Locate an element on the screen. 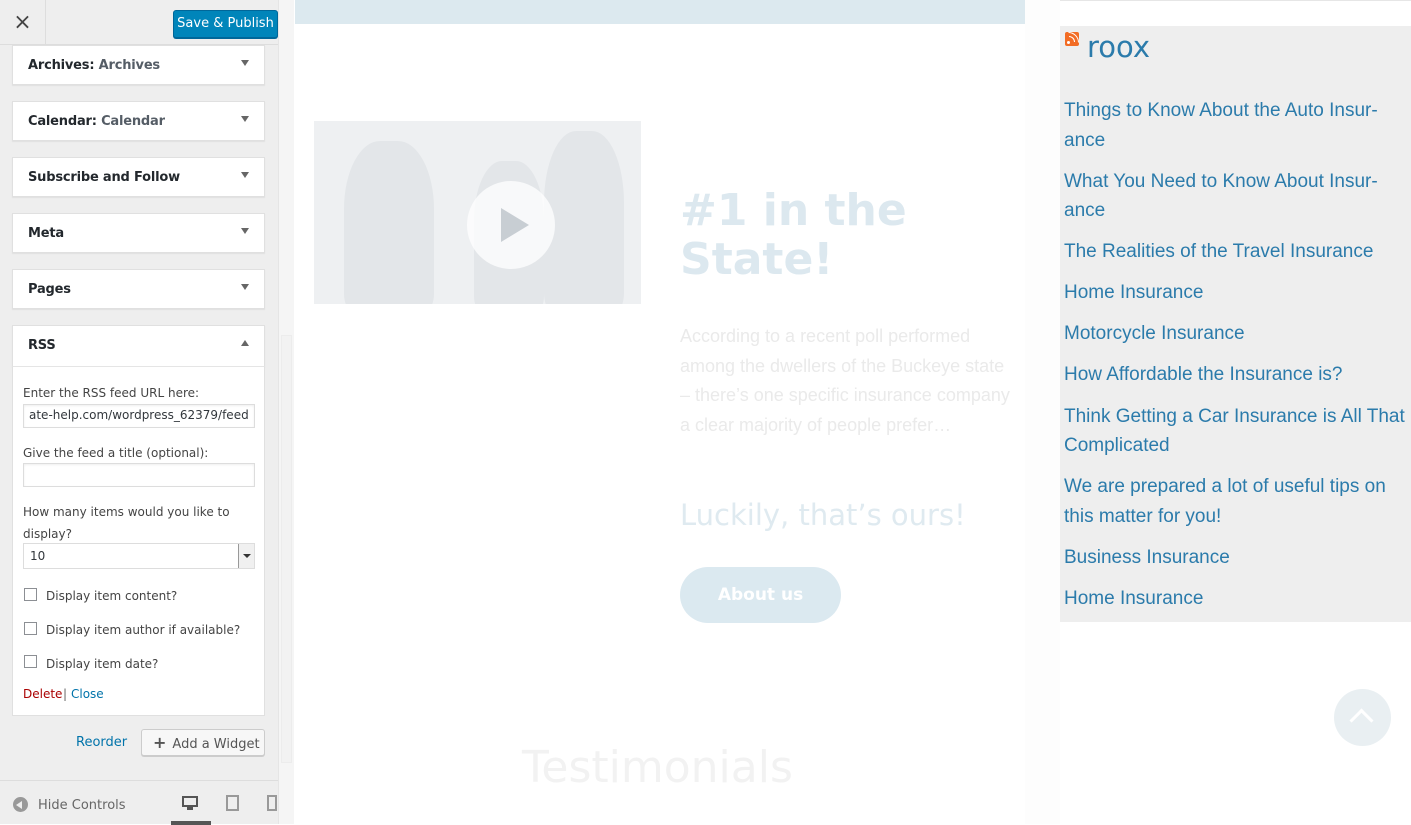 The image size is (1411, 825). hero-subheading: Luckily, that’s ours! is located at coordinates (823, 515).